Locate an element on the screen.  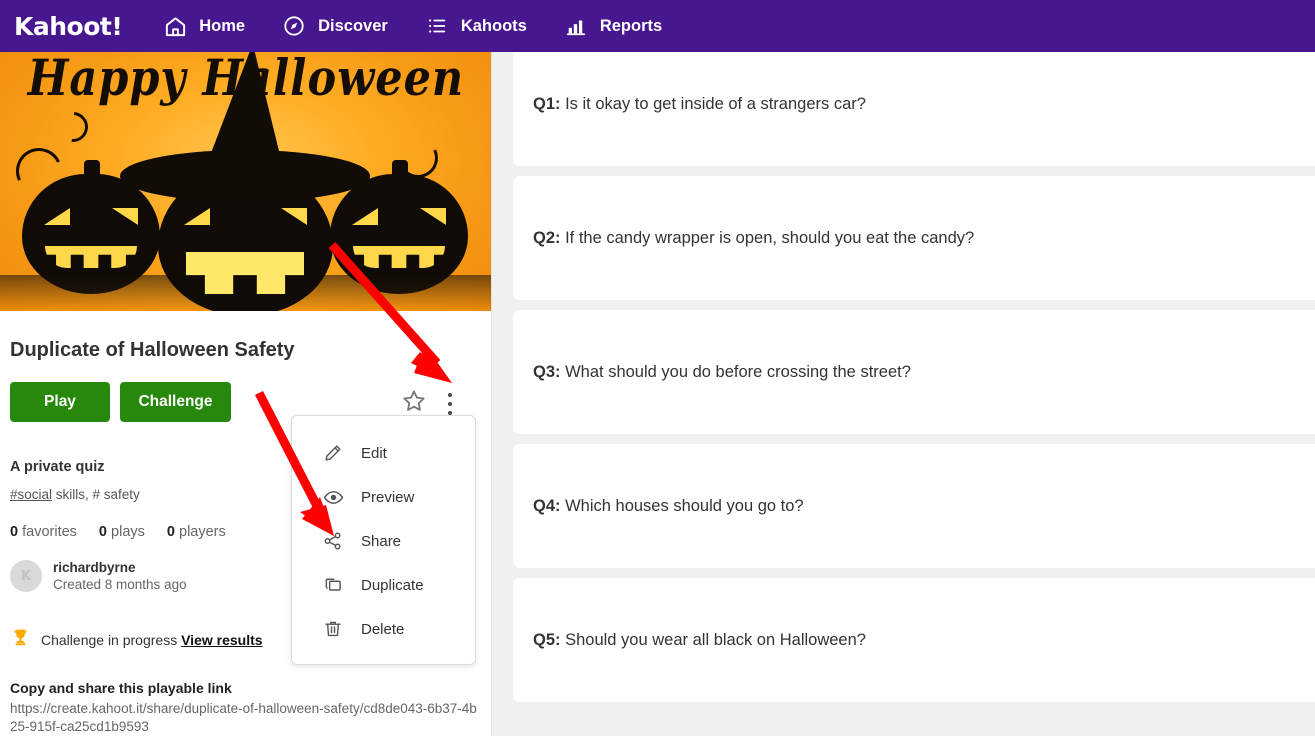
nav-item-home: Home is located at coordinates (203, 26).